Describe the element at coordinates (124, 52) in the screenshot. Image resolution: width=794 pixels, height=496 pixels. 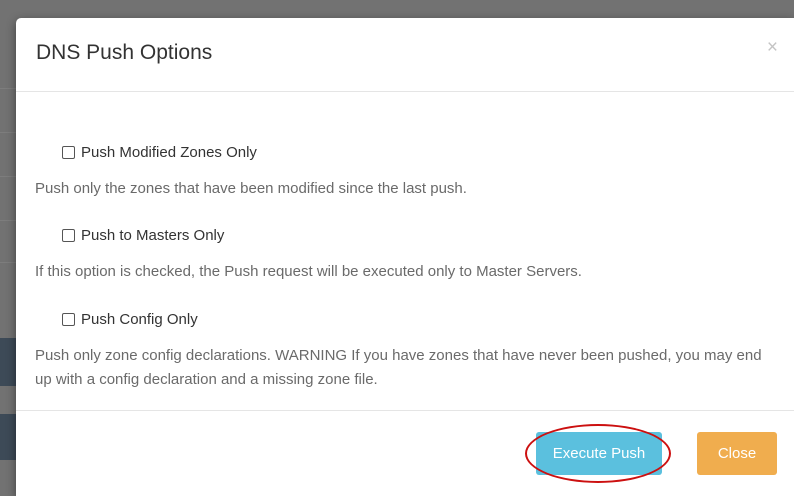
I see `modal-title: DNS Push Options` at that location.